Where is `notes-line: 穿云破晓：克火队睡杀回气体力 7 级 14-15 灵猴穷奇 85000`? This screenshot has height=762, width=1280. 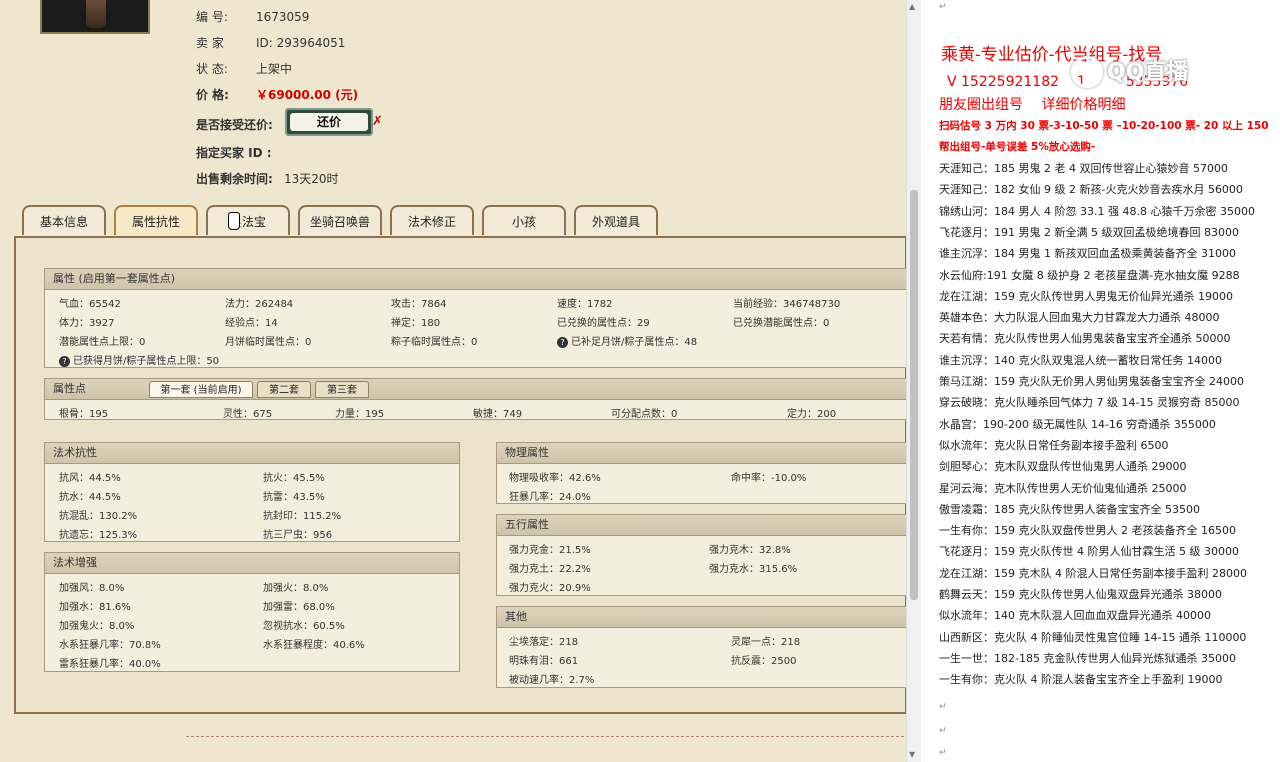
notes-line: 穿云破晓：克火队睡杀回气体力 7 级 14-15 灵猴穷奇 85000 is located at coordinates (1089, 403).